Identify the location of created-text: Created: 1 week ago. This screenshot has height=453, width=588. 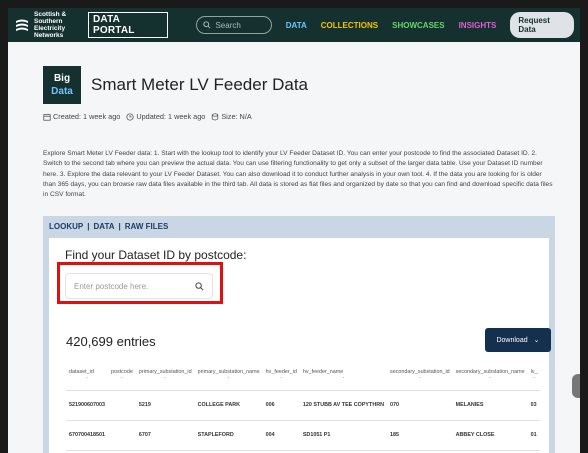
(87, 116).